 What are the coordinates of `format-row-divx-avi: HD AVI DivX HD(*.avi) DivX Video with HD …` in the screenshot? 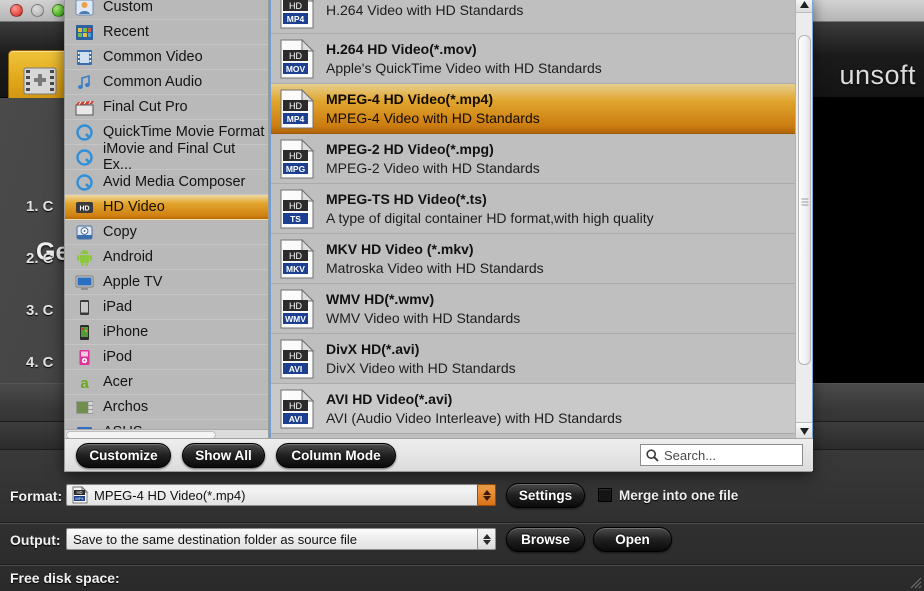 It's located at (534, 359).